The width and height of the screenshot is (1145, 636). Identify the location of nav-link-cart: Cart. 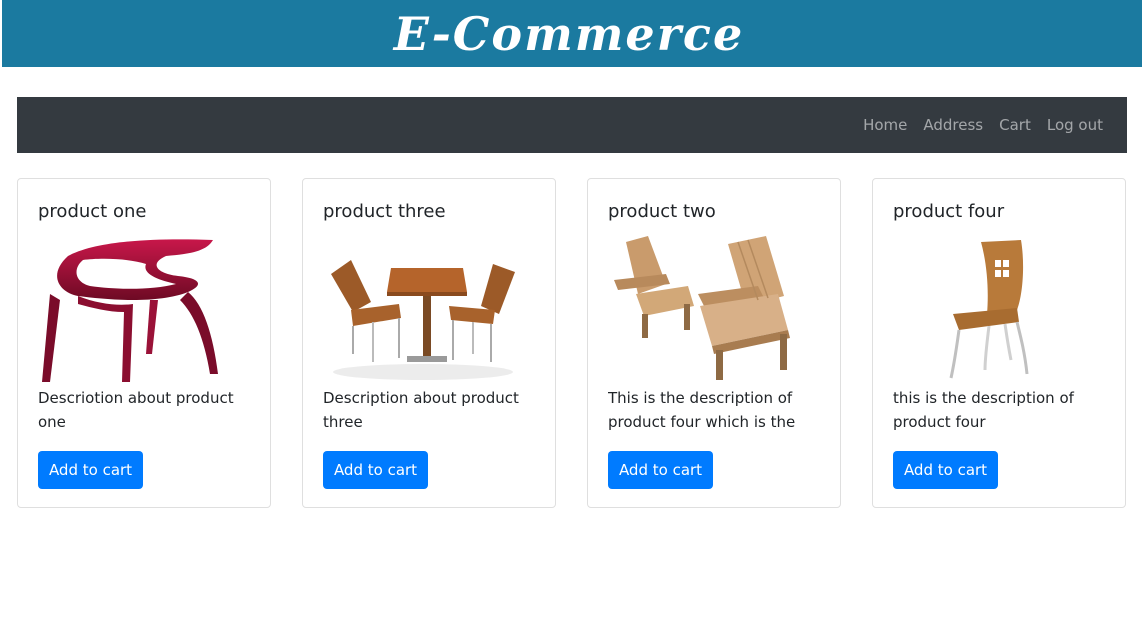
(1015, 125).